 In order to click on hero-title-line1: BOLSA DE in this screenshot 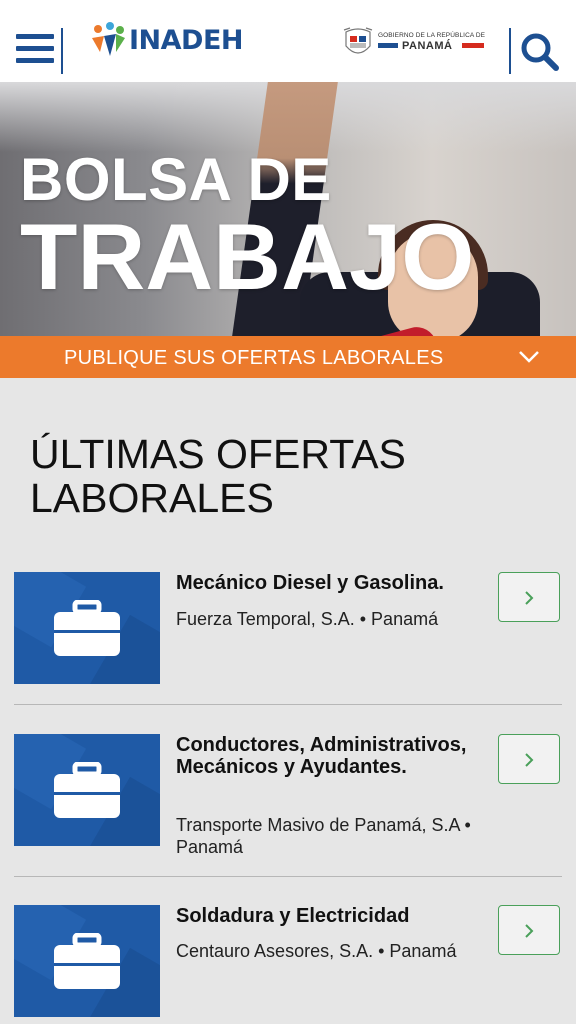, I will do `click(176, 179)`.